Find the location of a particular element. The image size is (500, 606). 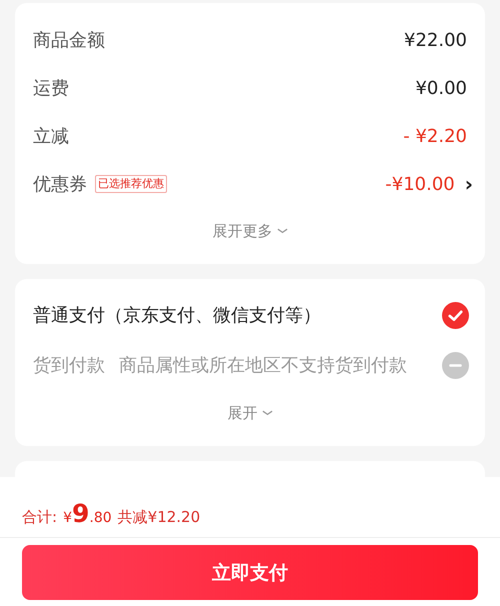

row-amount: ¥0.00 is located at coordinates (441, 88).